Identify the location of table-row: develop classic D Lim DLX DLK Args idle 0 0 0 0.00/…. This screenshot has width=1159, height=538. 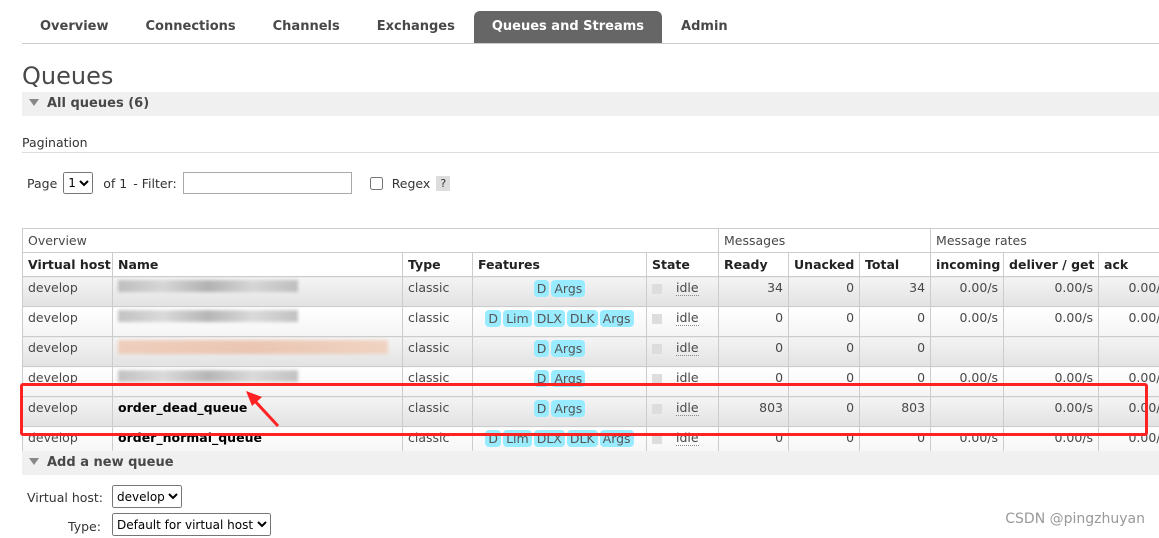
(590, 321).